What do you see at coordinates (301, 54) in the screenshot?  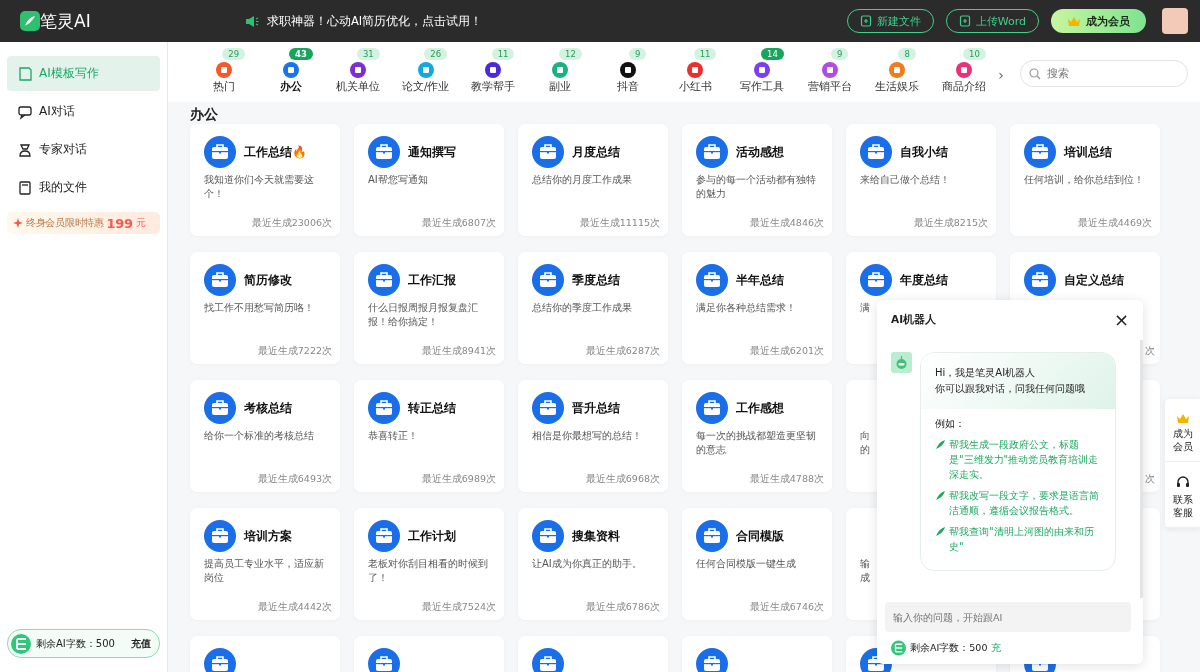 I see `count-badge: 43` at bounding box center [301, 54].